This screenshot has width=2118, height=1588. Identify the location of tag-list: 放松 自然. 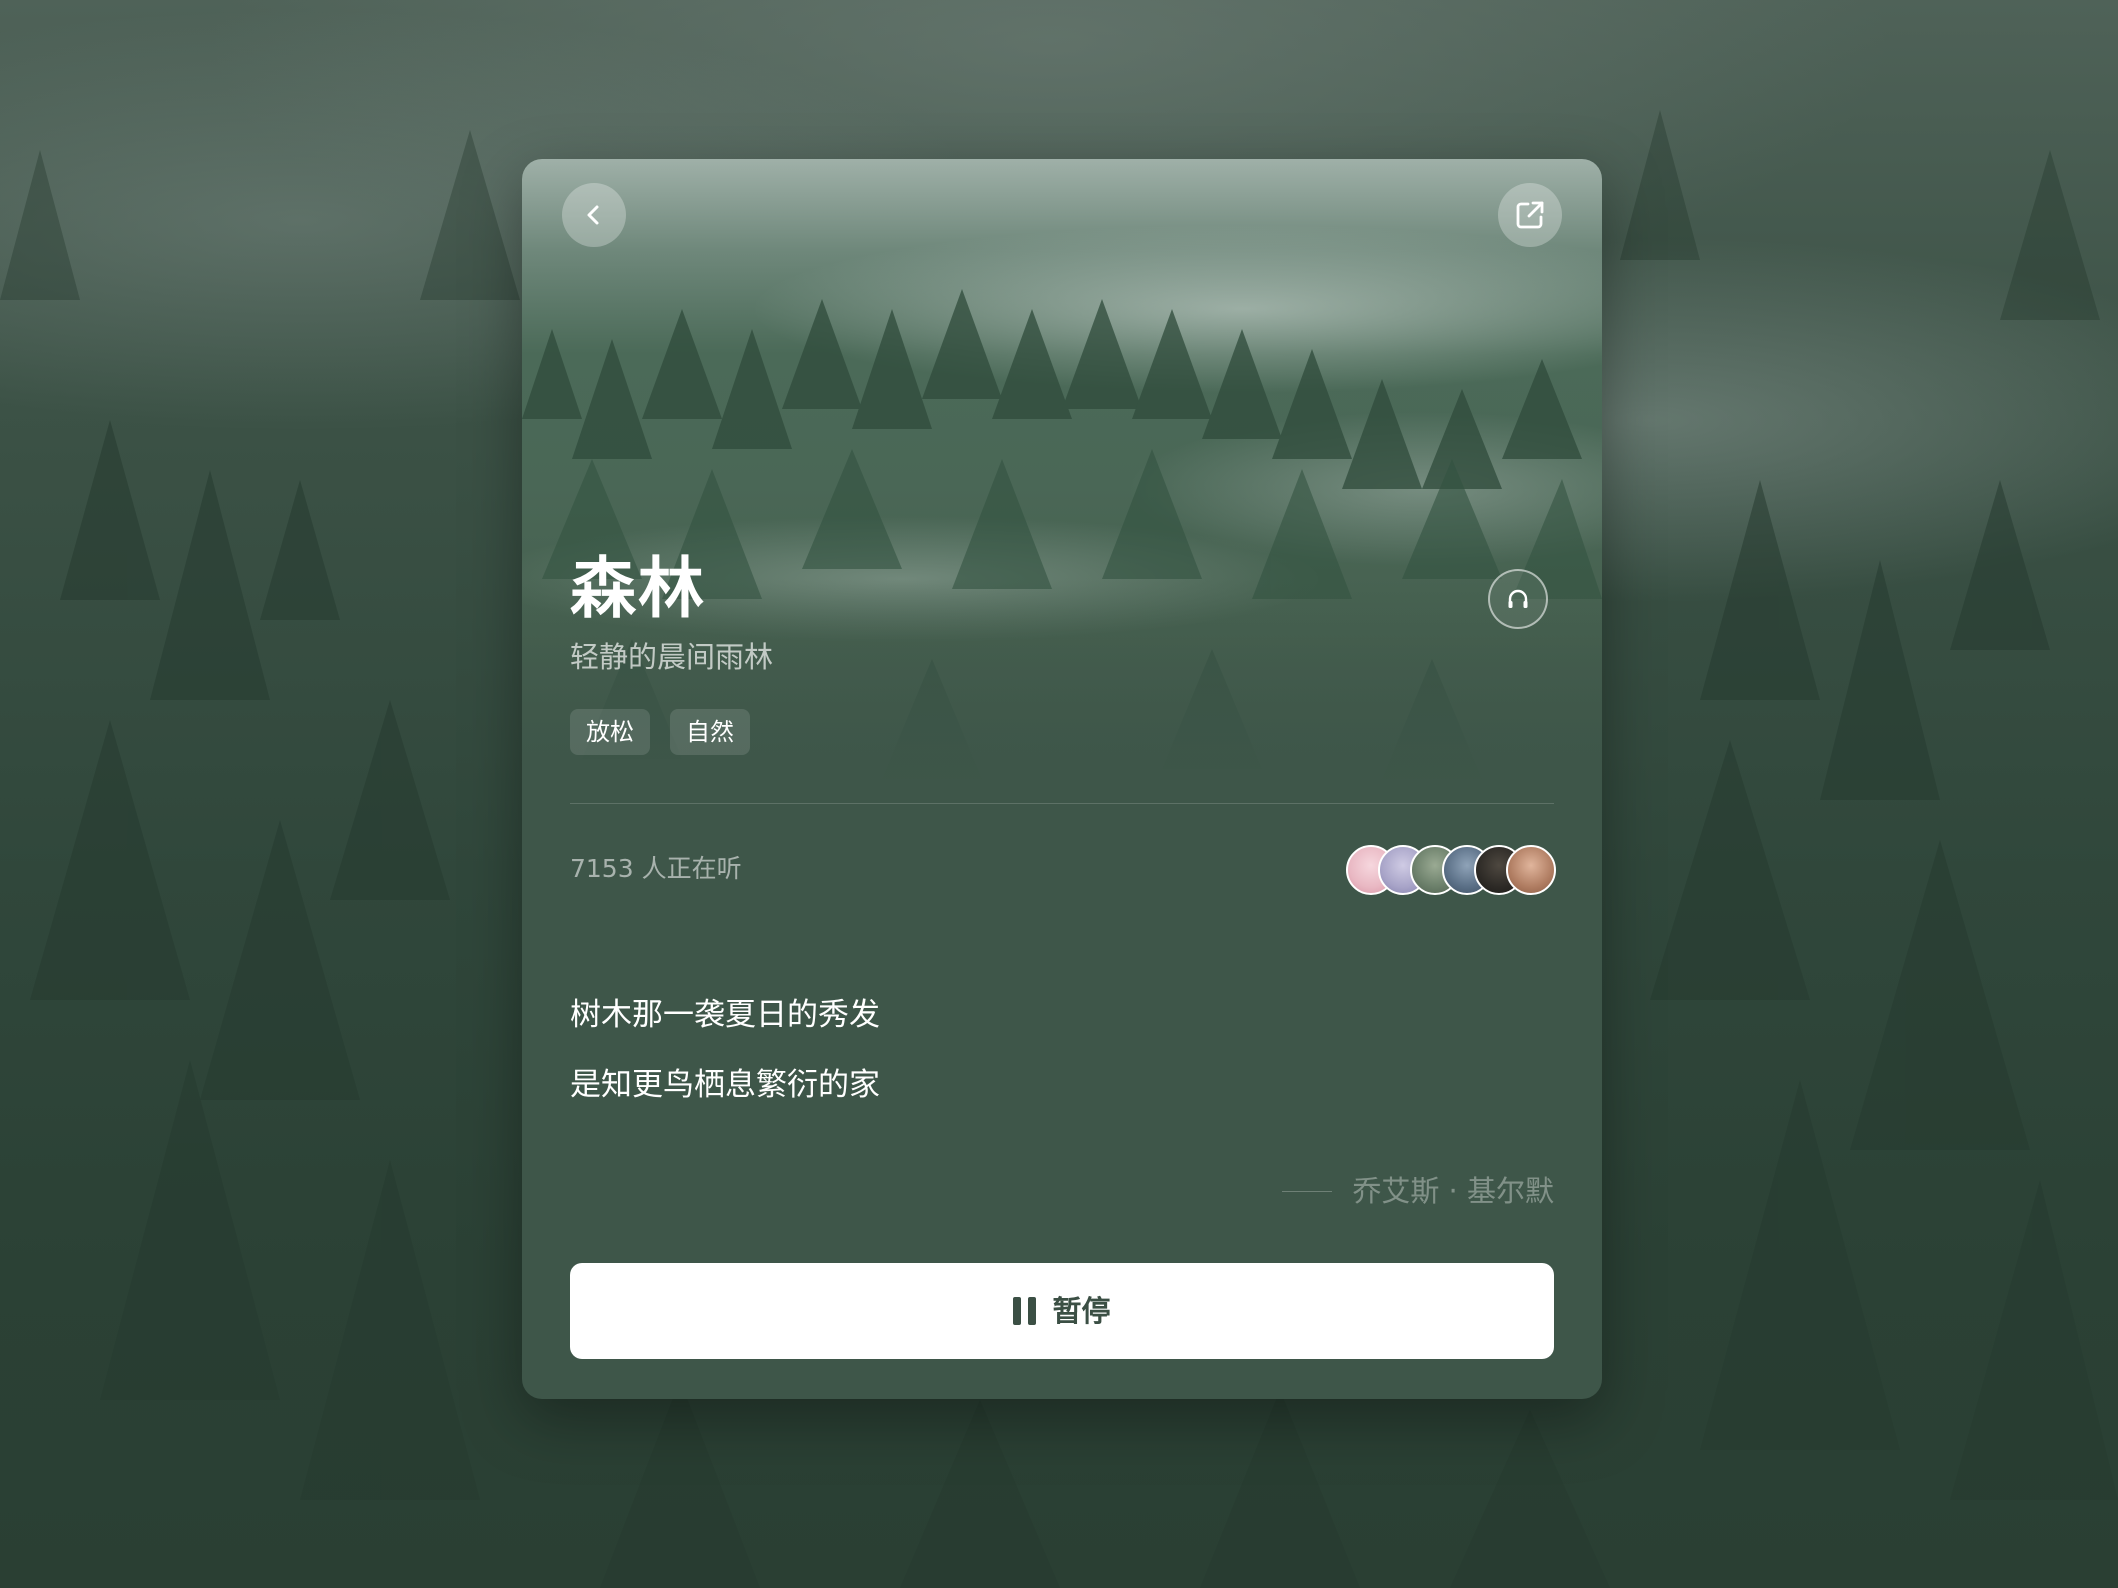
(660, 732).